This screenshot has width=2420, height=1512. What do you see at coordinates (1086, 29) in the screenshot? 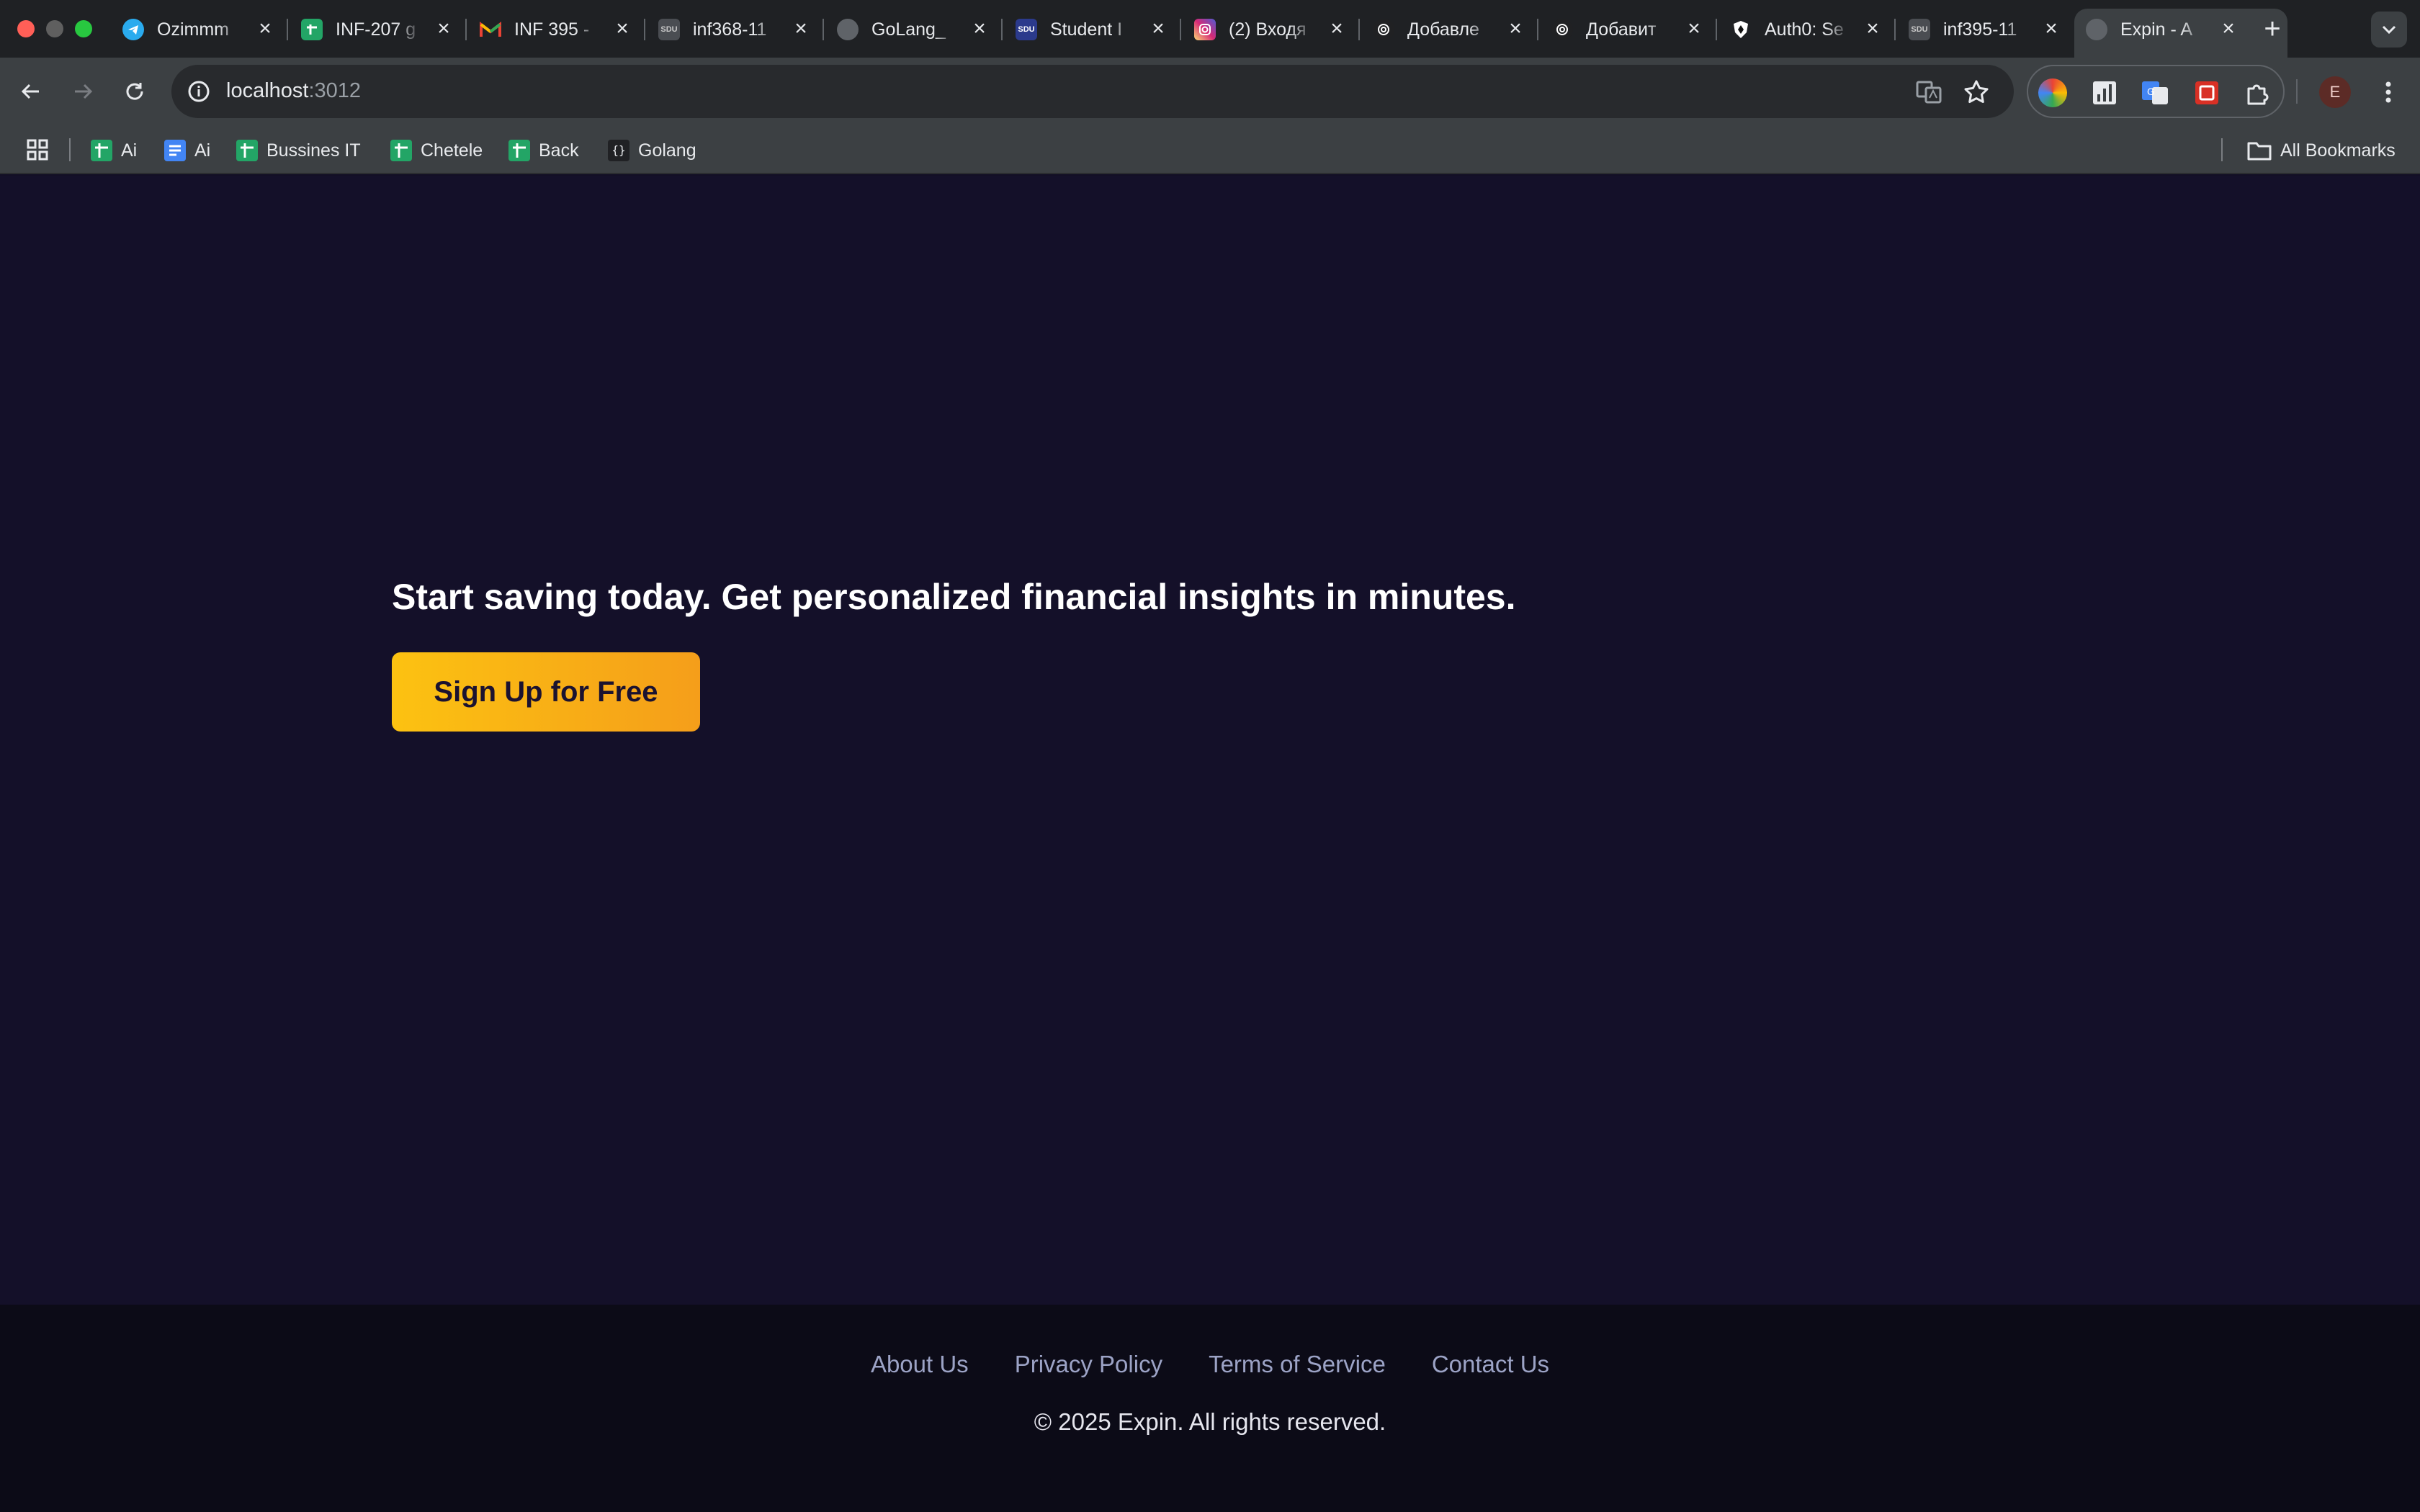
I see `tab-title: Student I` at bounding box center [1086, 29].